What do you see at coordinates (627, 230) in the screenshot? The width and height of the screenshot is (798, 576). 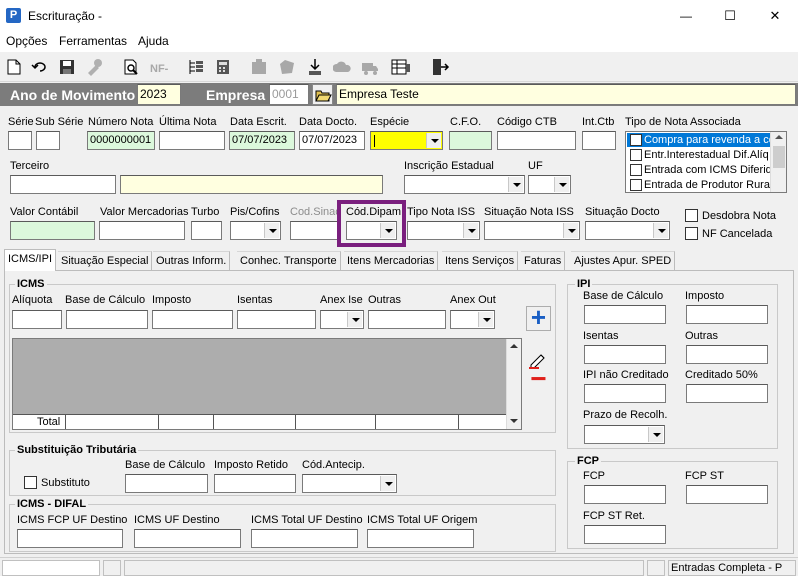 I see `situacao-docto-combo` at bounding box center [627, 230].